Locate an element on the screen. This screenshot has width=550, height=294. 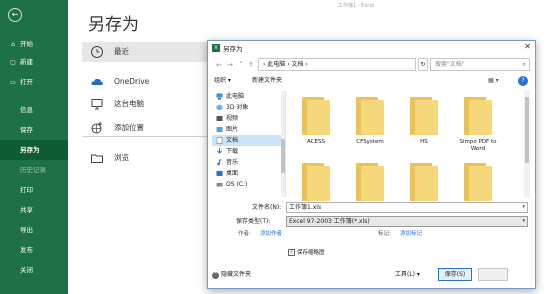
new-folder-button: 新建文件夹 is located at coordinates (267, 81).